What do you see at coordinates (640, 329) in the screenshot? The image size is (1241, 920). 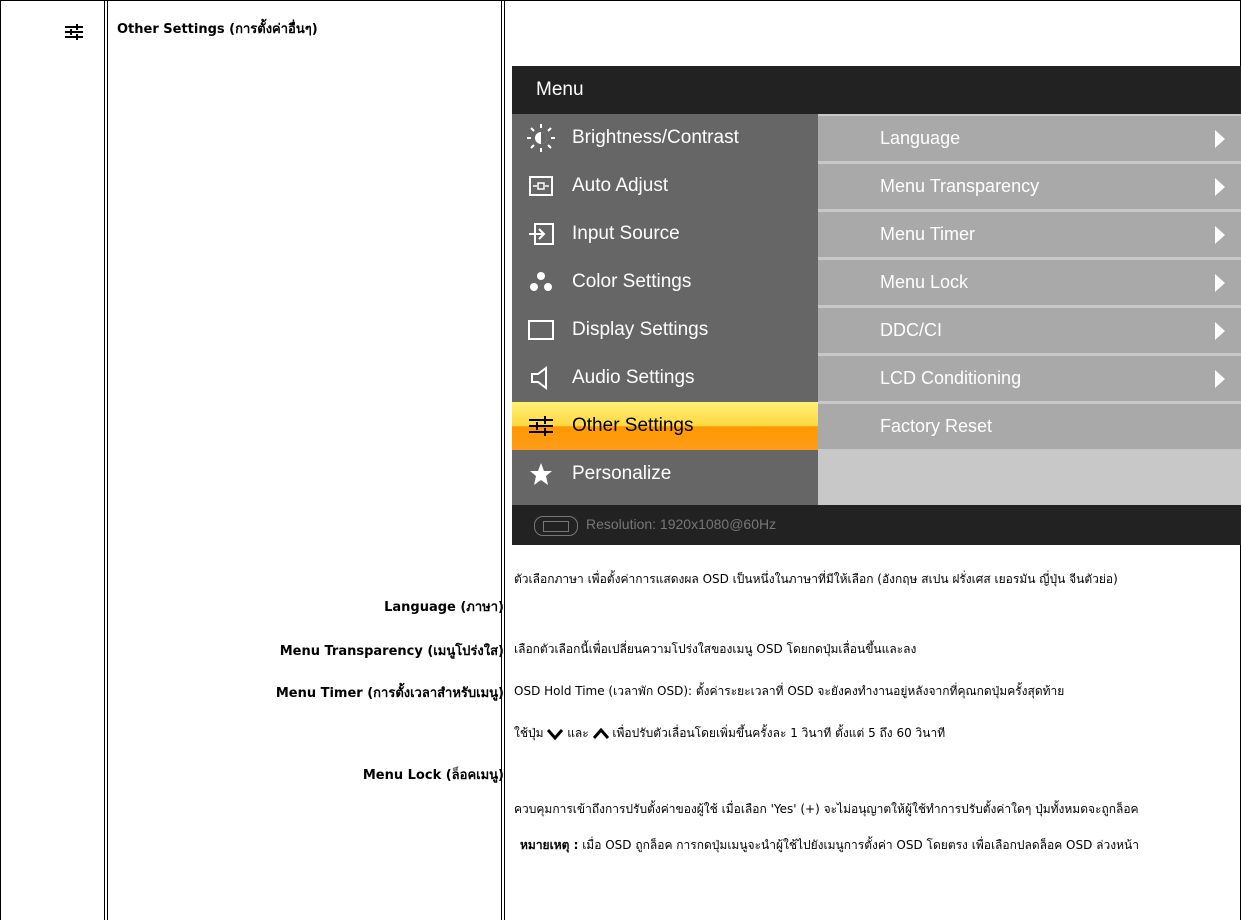 I see `menu-item-label: Display Settings` at bounding box center [640, 329].